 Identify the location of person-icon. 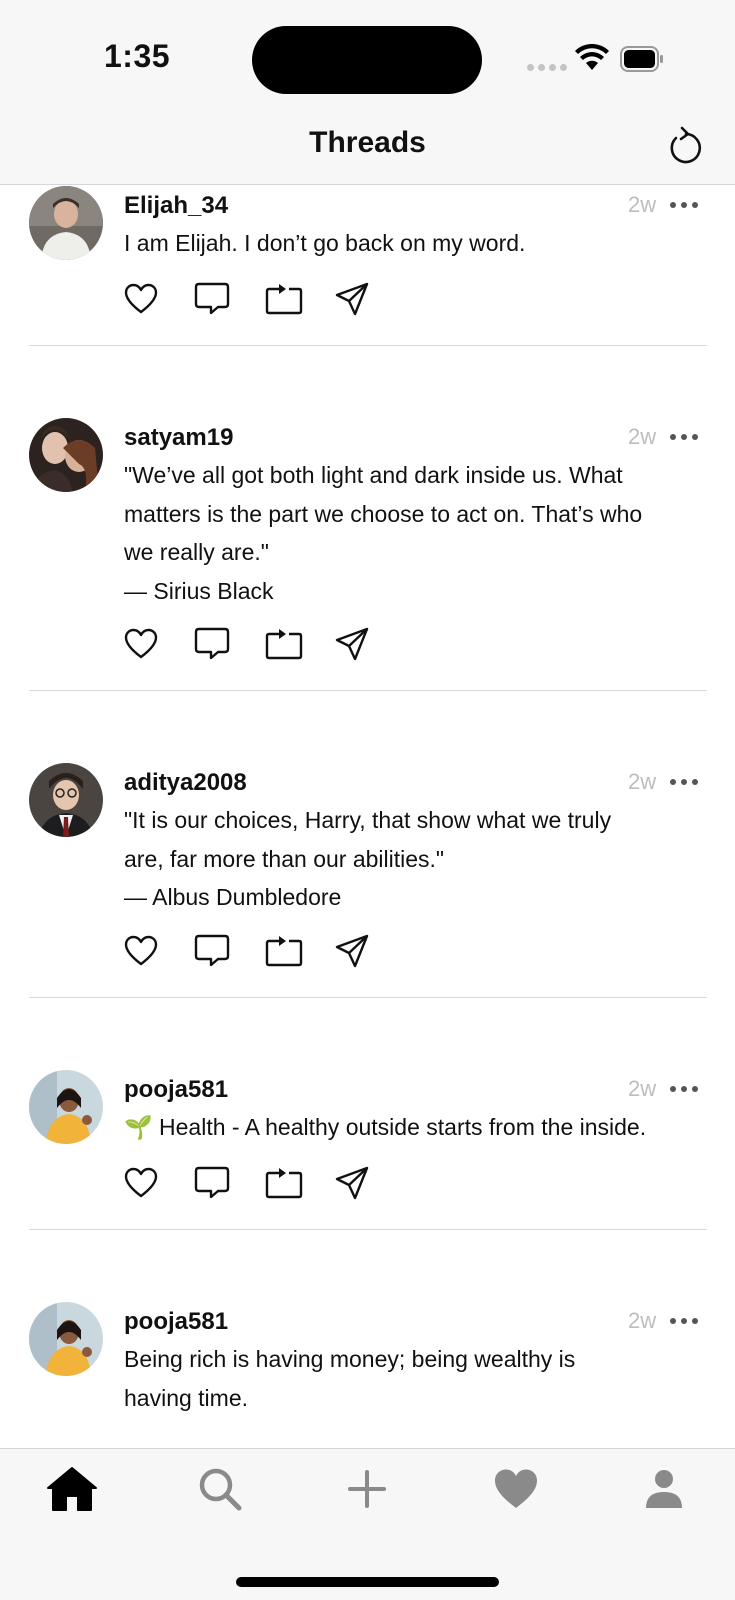
(664, 1489).